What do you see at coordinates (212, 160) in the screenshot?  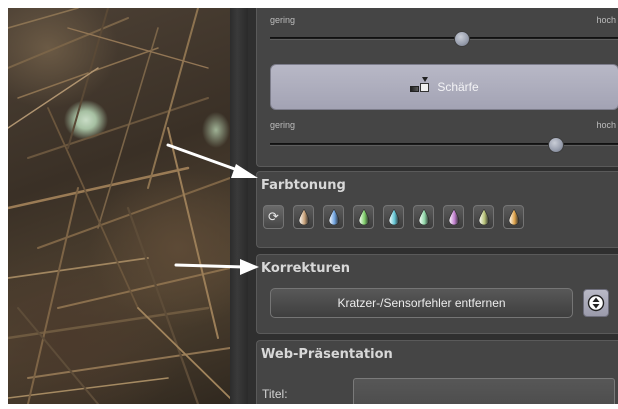 I see `arrow-to-farbtonung` at bounding box center [212, 160].